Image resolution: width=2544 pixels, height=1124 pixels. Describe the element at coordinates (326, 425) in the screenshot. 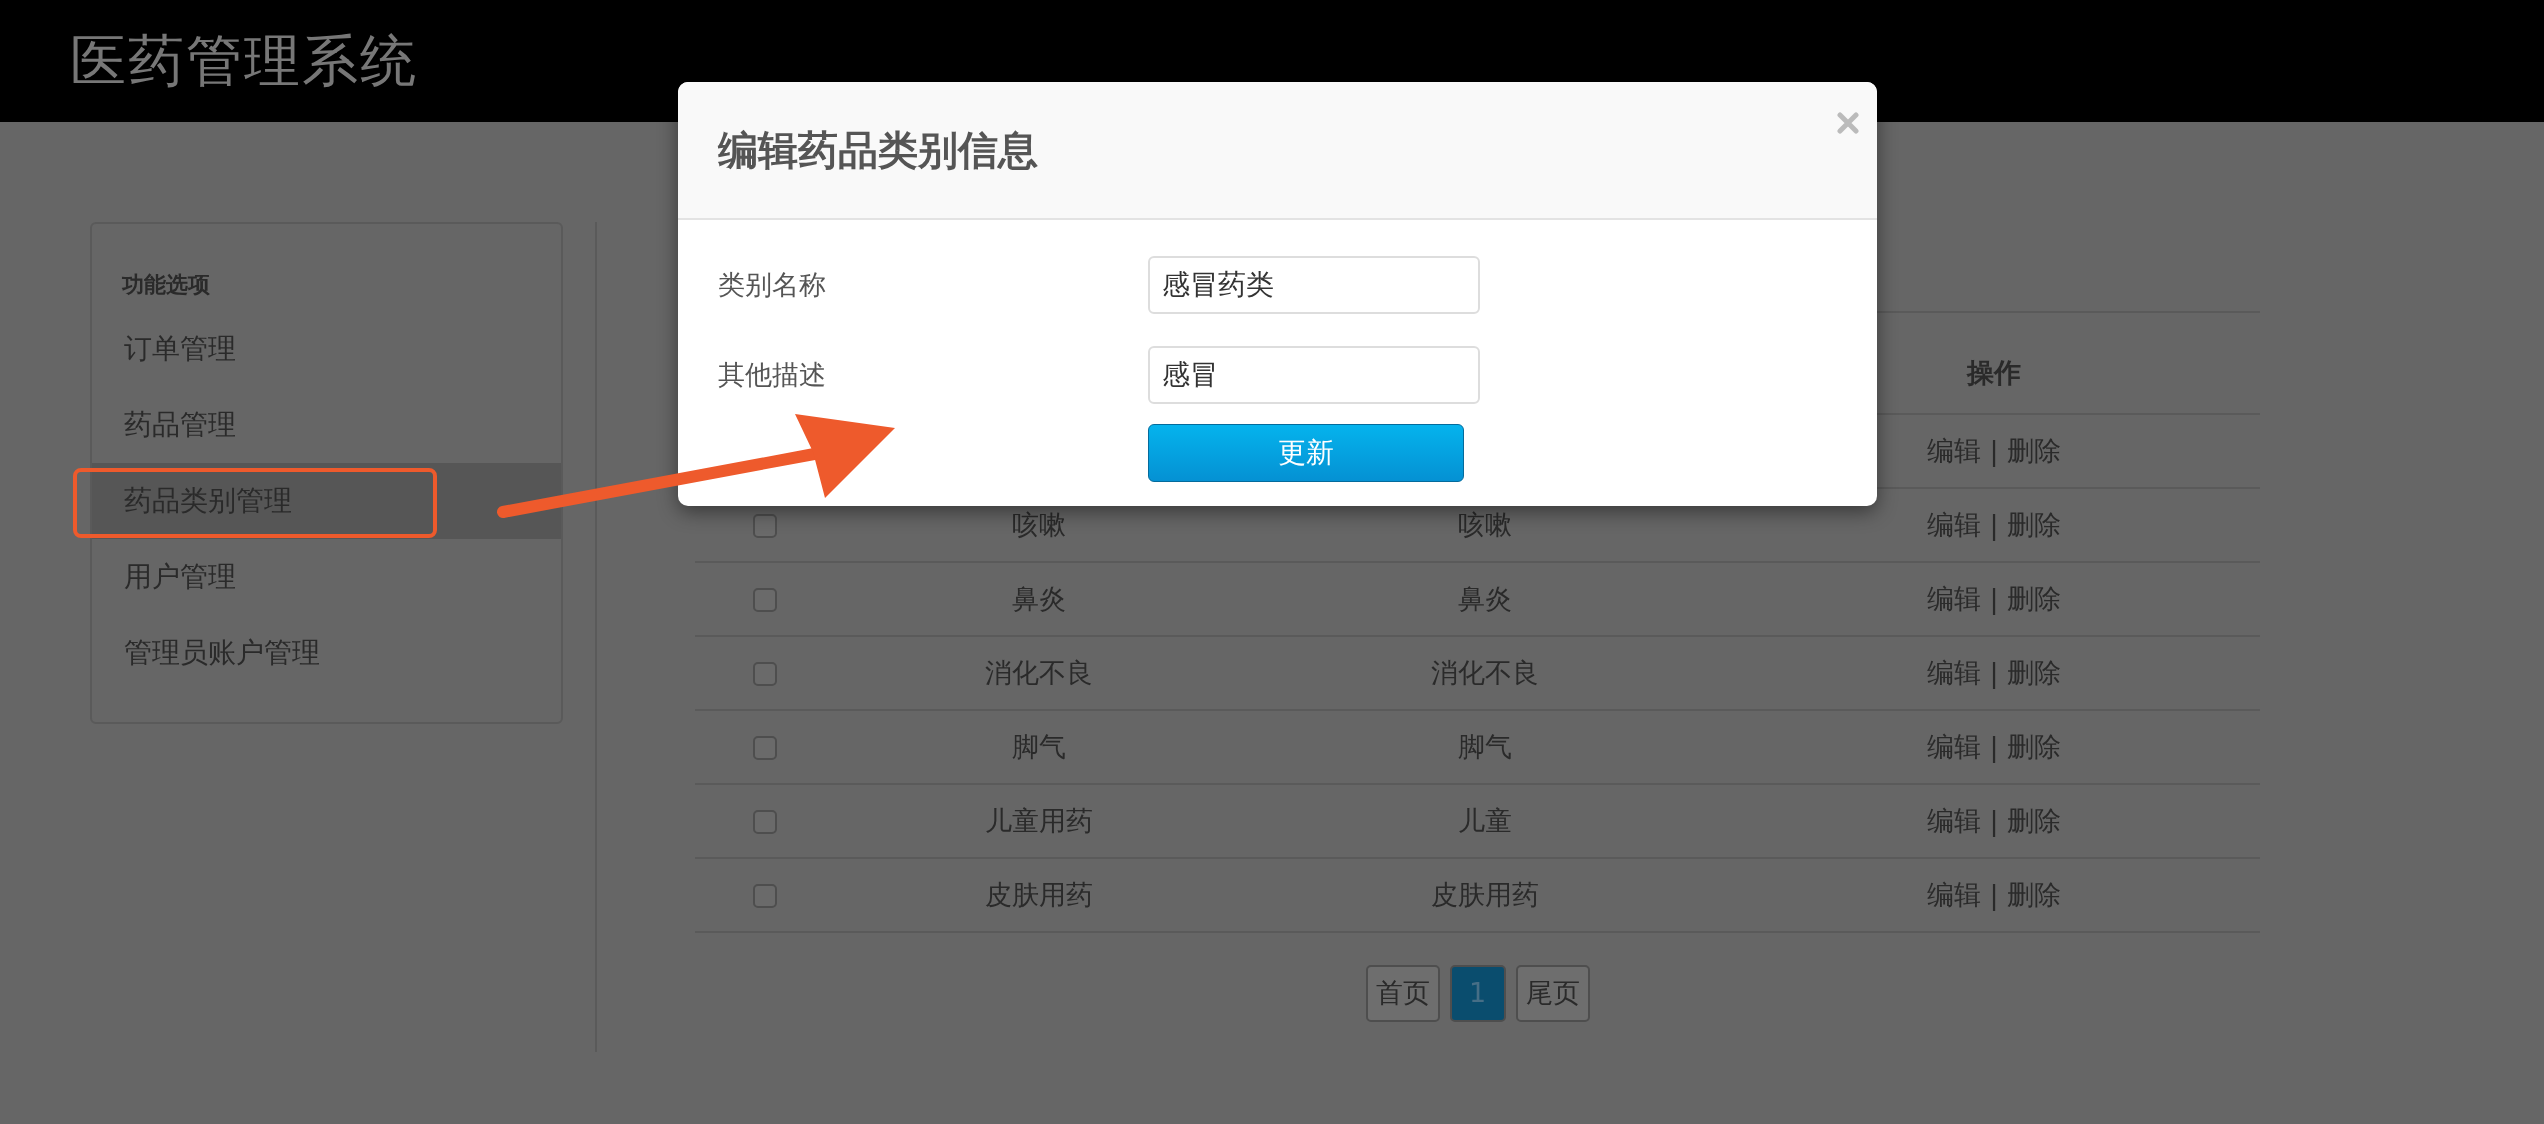

I see `sidebar-item: 药品管理` at that location.